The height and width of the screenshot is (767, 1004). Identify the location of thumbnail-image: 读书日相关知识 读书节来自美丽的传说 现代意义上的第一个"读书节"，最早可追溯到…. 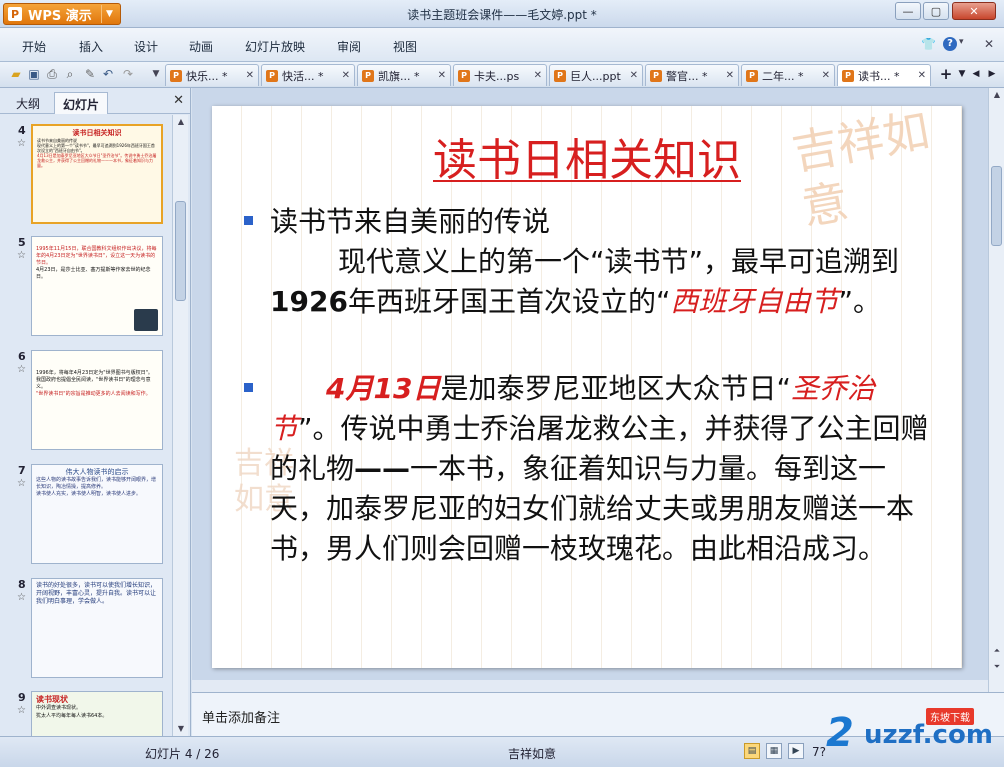
(97, 174).